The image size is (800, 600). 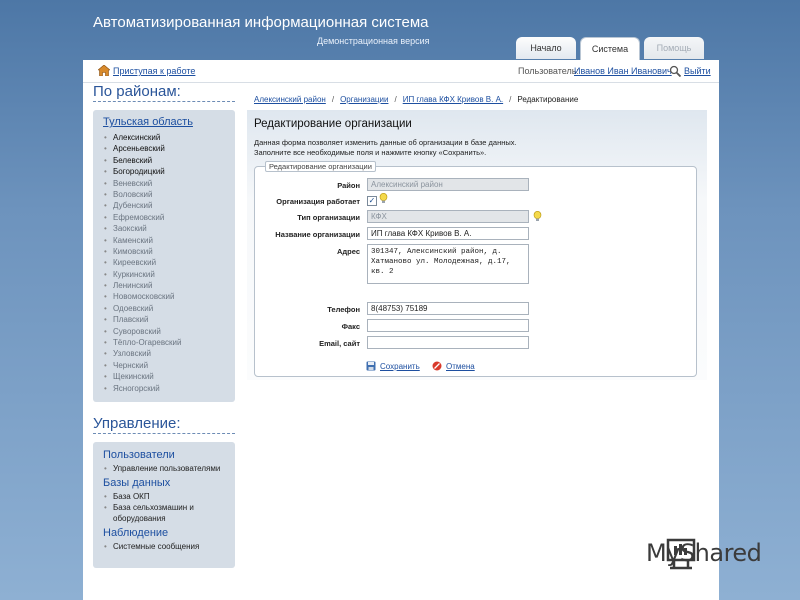 What do you see at coordinates (164, 206) in the screenshot?
I see `district-item: Дубенский` at bounding box center [164, 206].